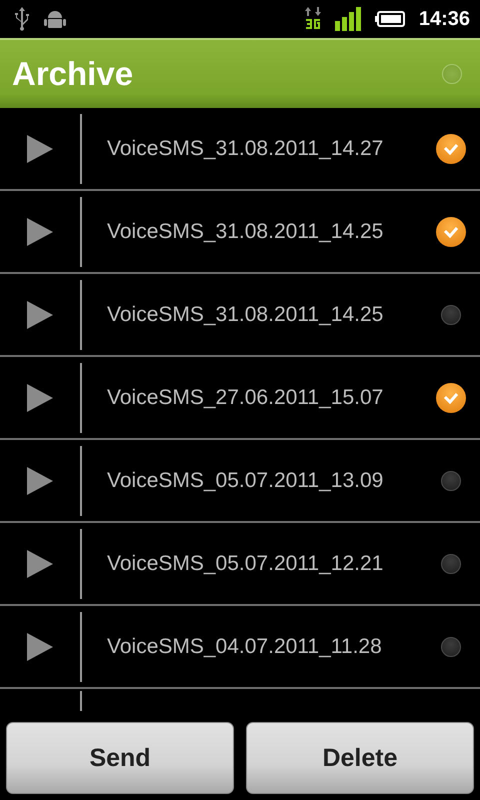 The width and height of the screenshot is (480, 800). Describe the element at coordinates (73, 74) in the screenshot. I see `screen-title: Archive` at that location.